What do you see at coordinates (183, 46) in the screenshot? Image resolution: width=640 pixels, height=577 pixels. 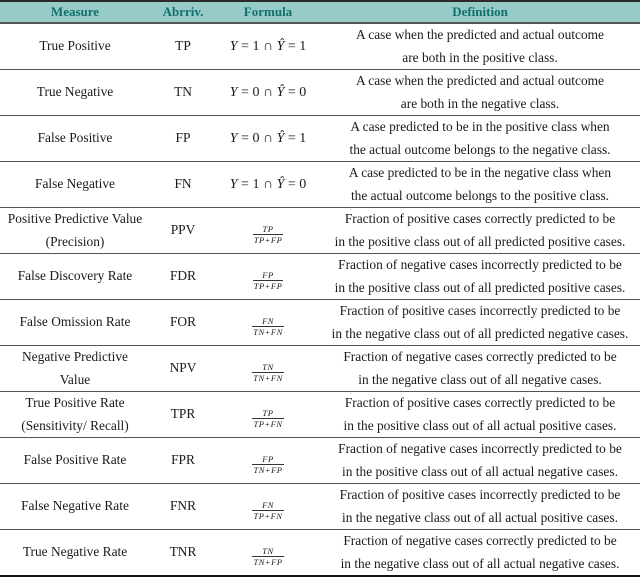 I see `abbrev-cell: TP` at bounding box center [183, 46].